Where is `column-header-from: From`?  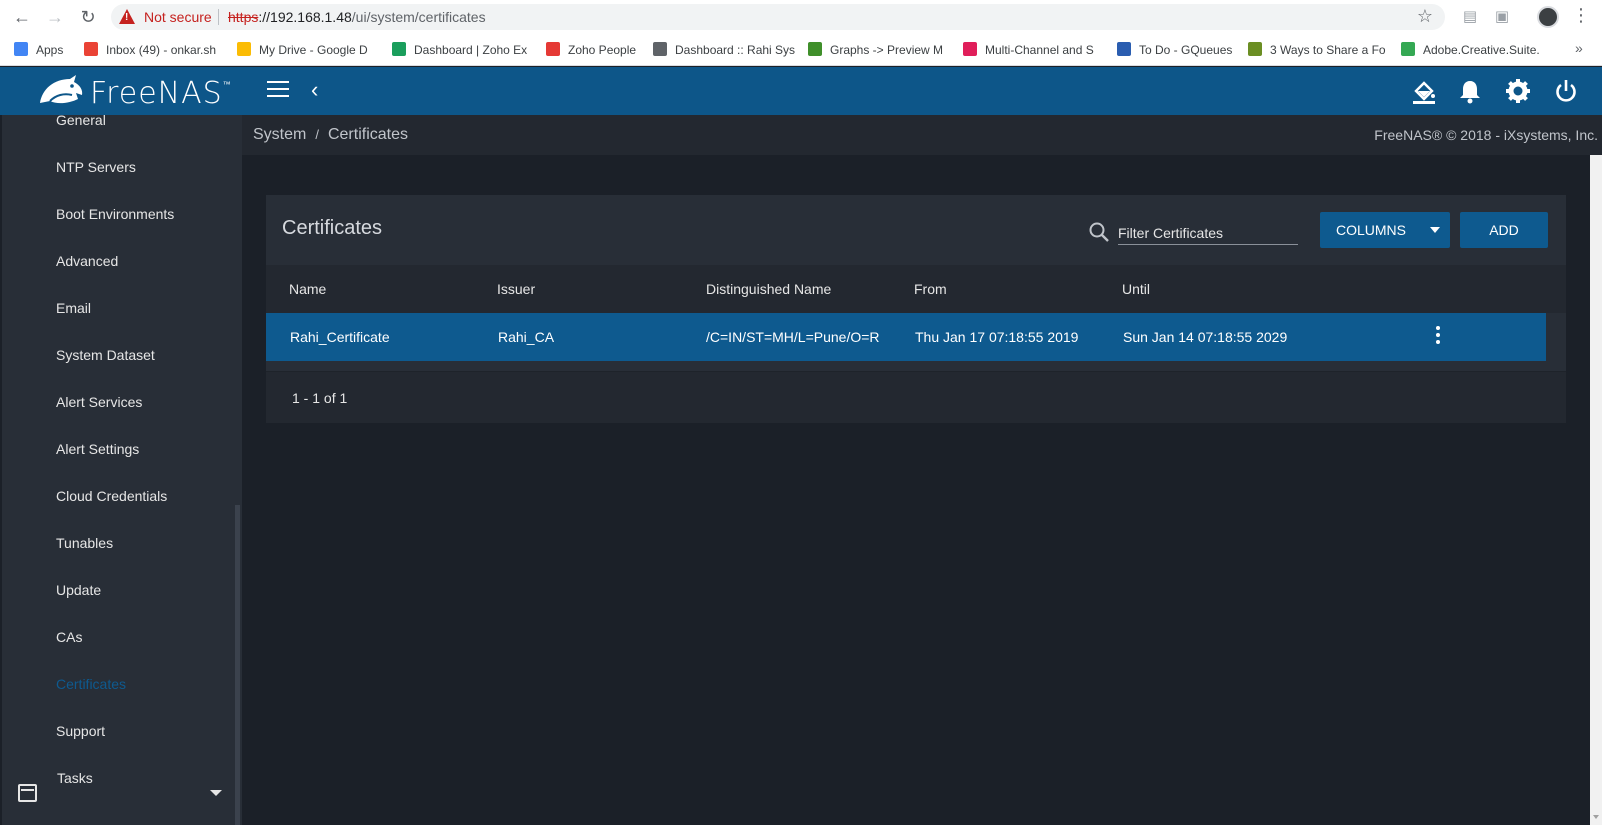
column-header-from: From is located at coordinates (930, 289).